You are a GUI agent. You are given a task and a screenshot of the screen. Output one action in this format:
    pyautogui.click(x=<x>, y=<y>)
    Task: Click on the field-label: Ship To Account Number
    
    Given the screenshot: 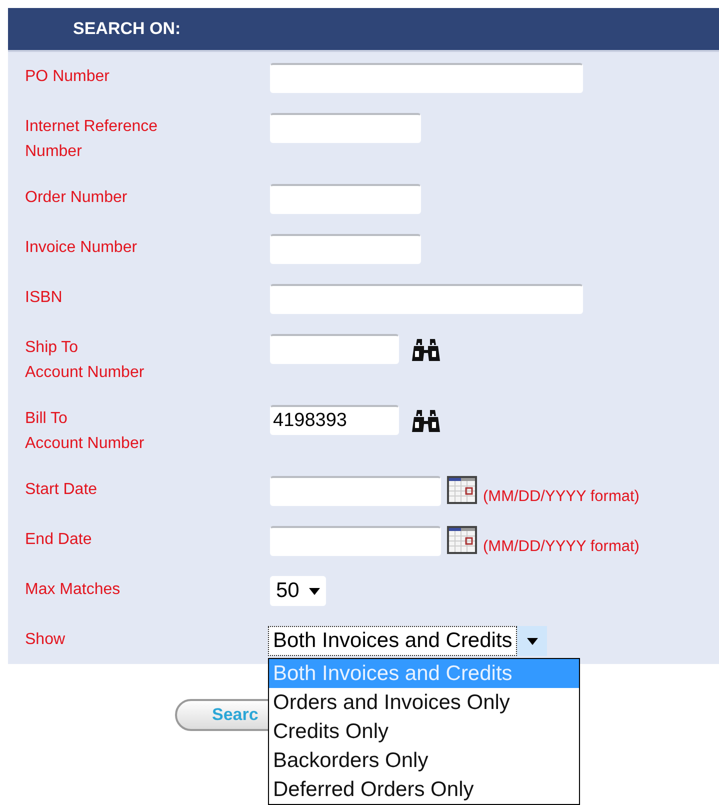 What is the action you would take?
    pyautogui.click(x=85, y=360)
    